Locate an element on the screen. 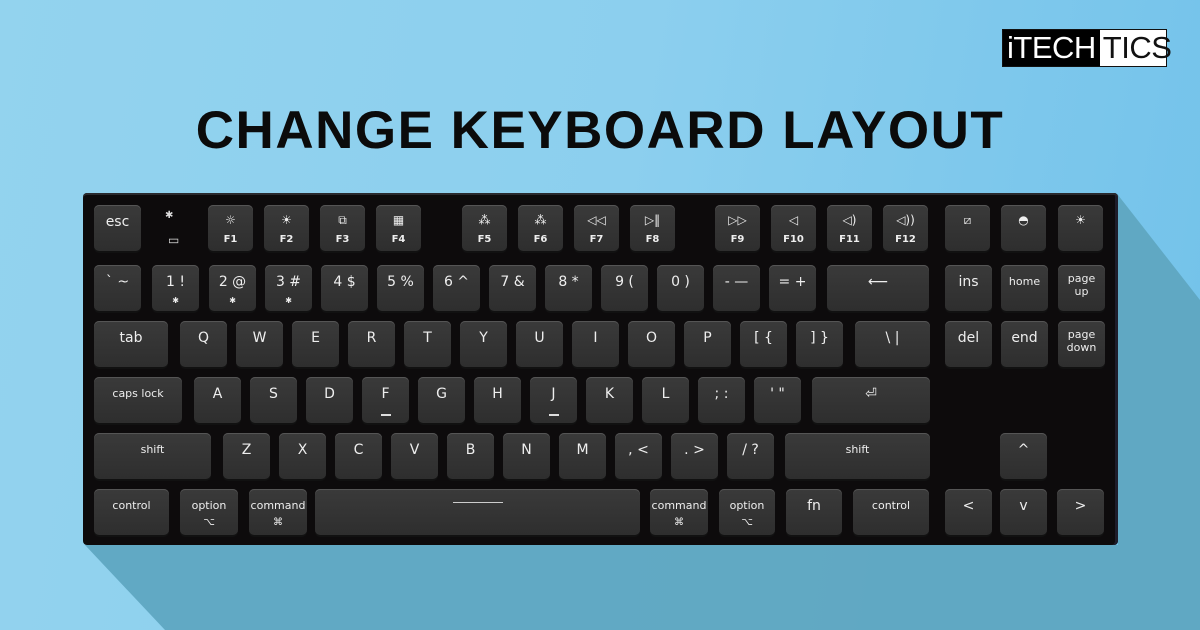 This screenshot has width=1200, height=630. key-m: M is located at coordinates (582, 456).